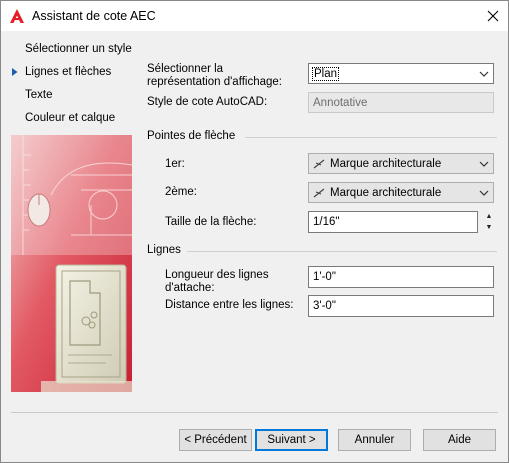  What do you see at coordinates (401, 73) in the screenshot?
I see `display-rep-select: Plan` at bounding box center [401, 73].